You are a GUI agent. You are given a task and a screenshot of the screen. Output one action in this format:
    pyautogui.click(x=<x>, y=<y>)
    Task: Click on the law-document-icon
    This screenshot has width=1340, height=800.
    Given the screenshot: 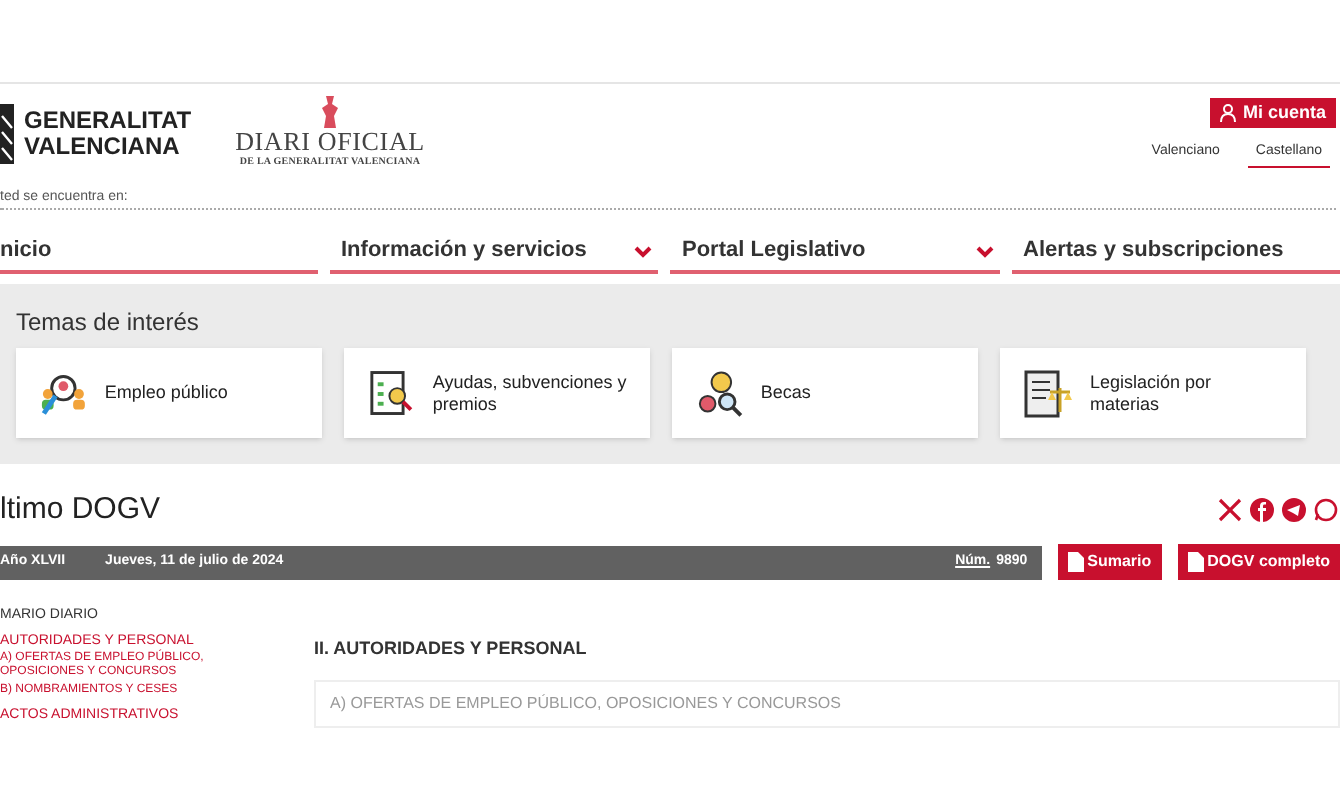 What is the action you would take?
    pyautogui.click(x=1048, y=393)
    